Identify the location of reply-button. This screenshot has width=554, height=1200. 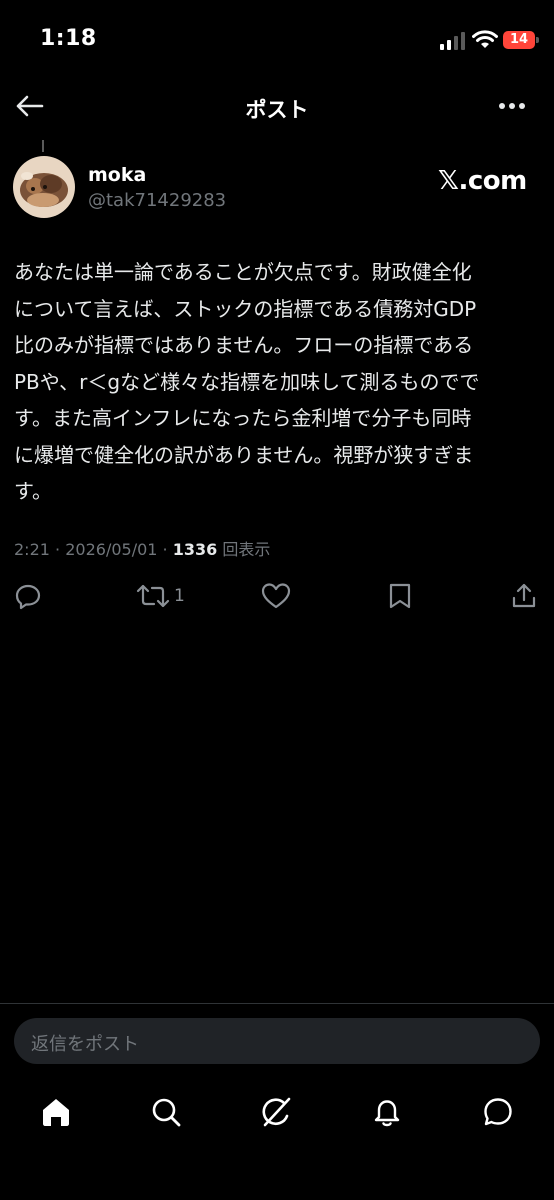
(28, 597).